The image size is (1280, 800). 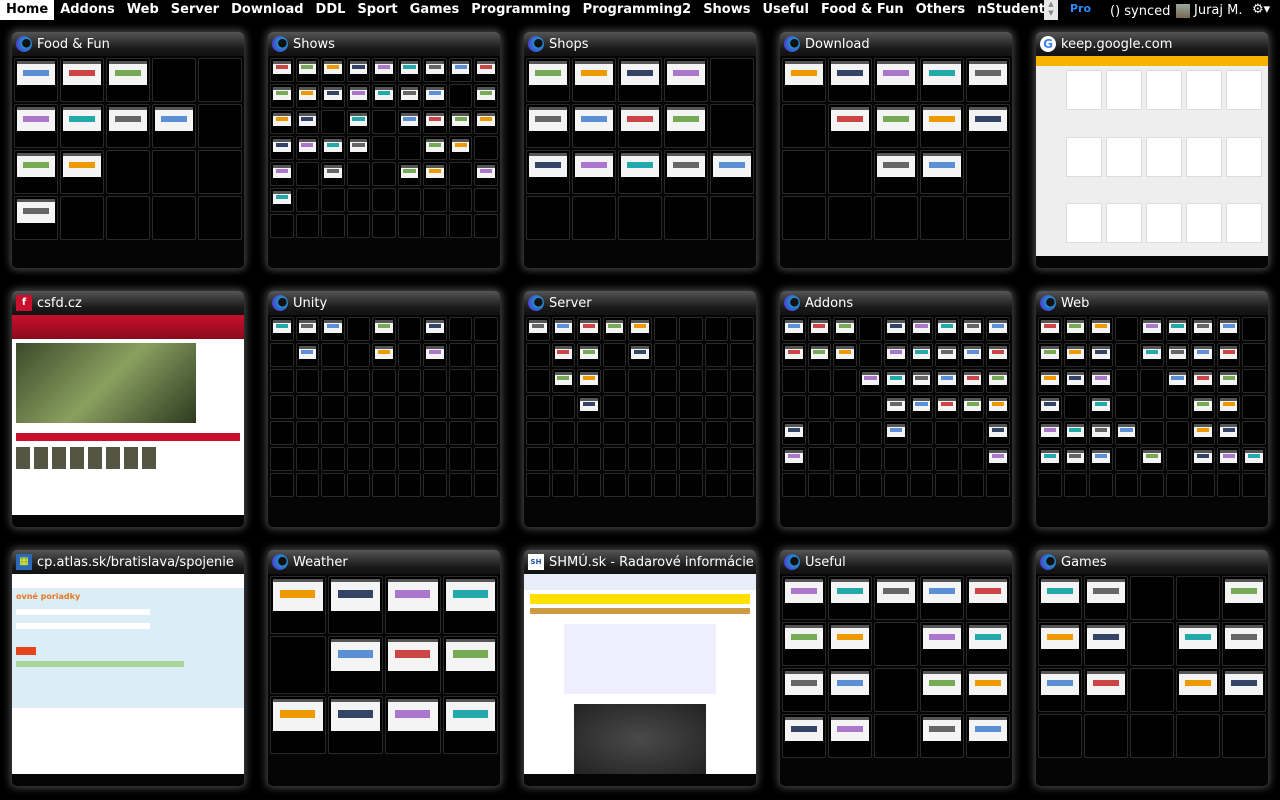 What do you see at coordinates (377, 10) in the screenshot?
I see `tab-sport: Sport` at bounding box center [377, 10].